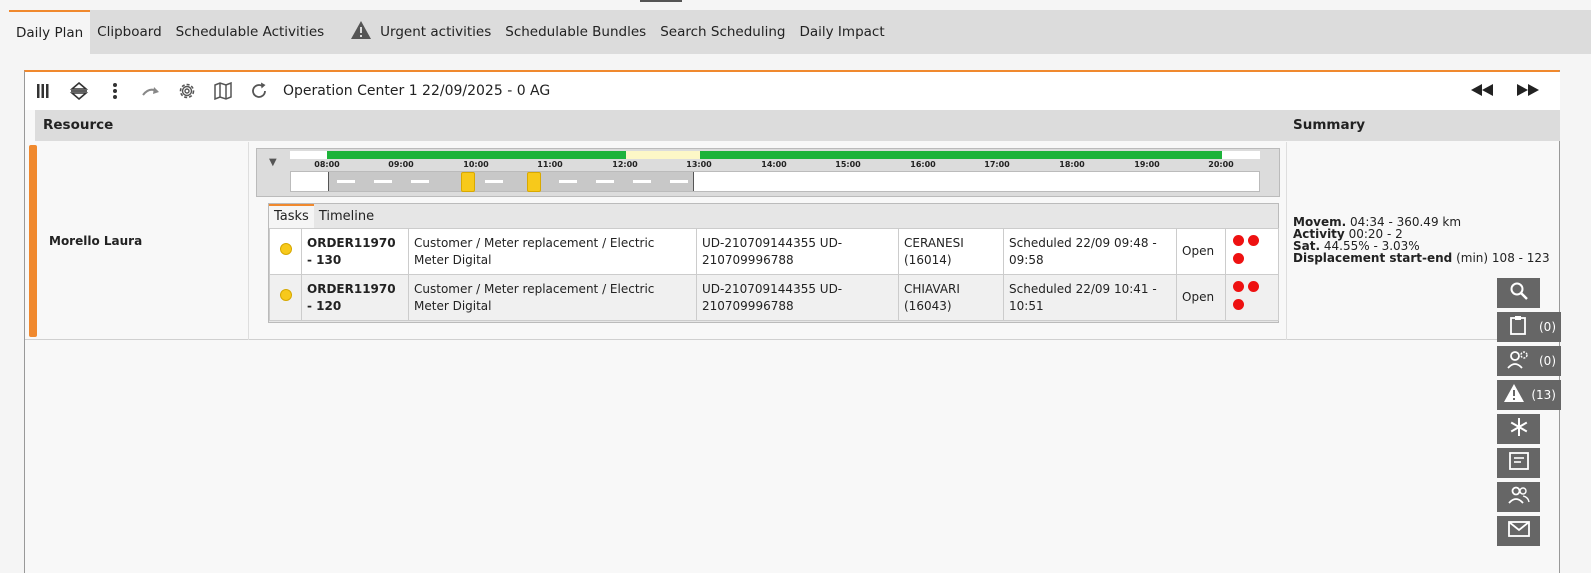  Describe the element at coordinates (792, 91) in the screenshot. I see `toolbar: Operation Center 1 22/09/2025 - 0 AG` at that location.